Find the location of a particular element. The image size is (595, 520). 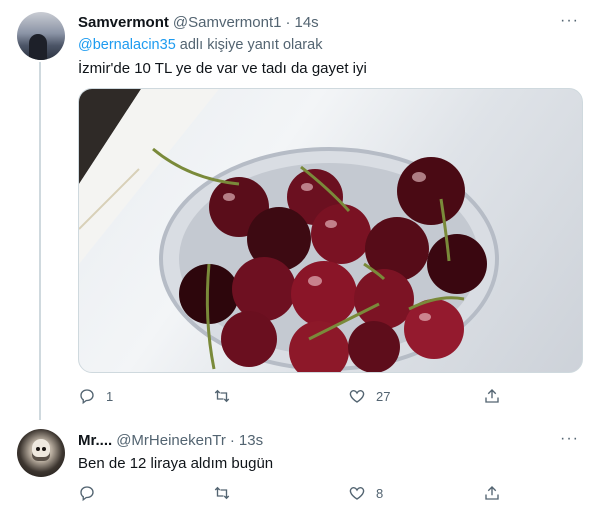

like-button: 8 is located at coordinates (415, 493).